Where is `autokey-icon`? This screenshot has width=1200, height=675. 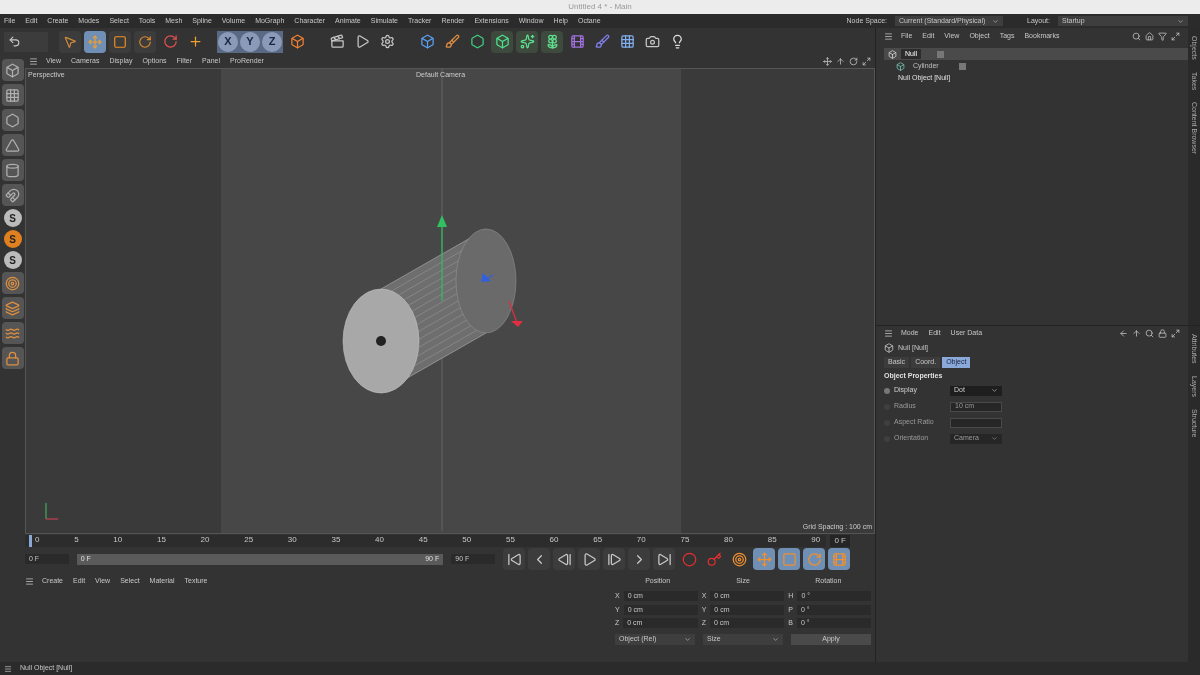 autokey-icon is located at coordinates (714, 559).